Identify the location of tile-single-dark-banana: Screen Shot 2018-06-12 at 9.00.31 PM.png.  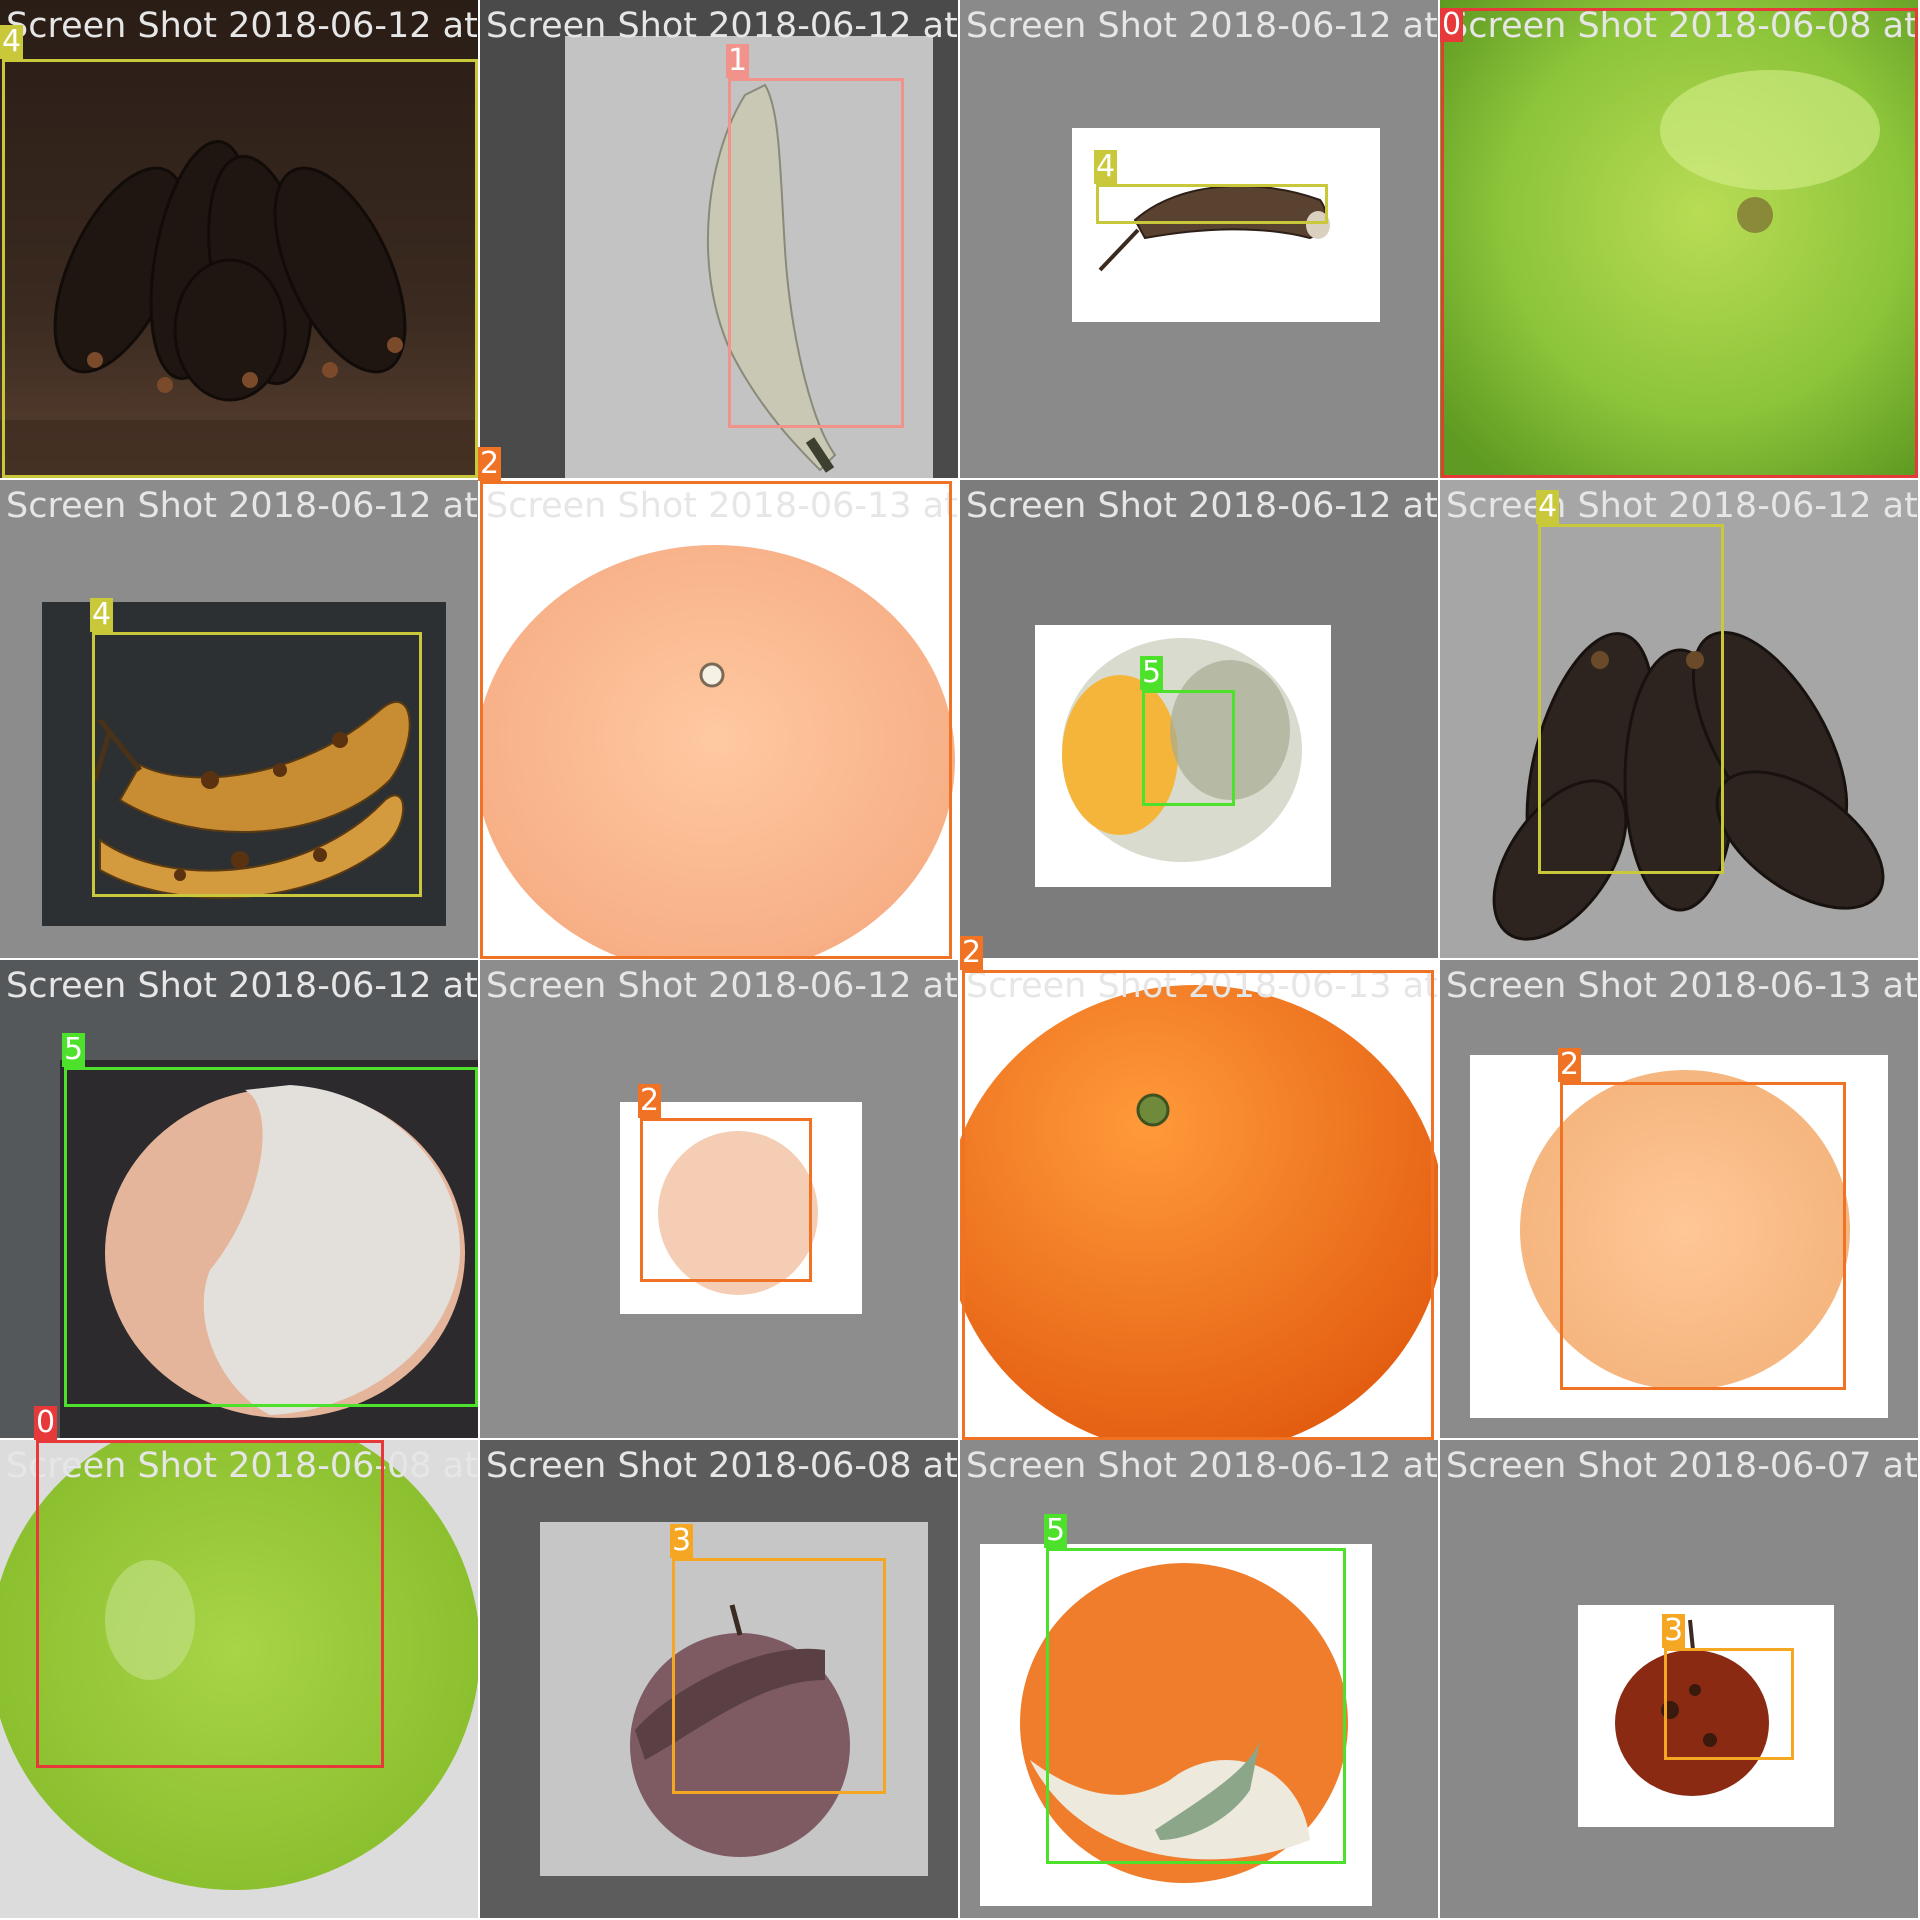
(1199, 239).